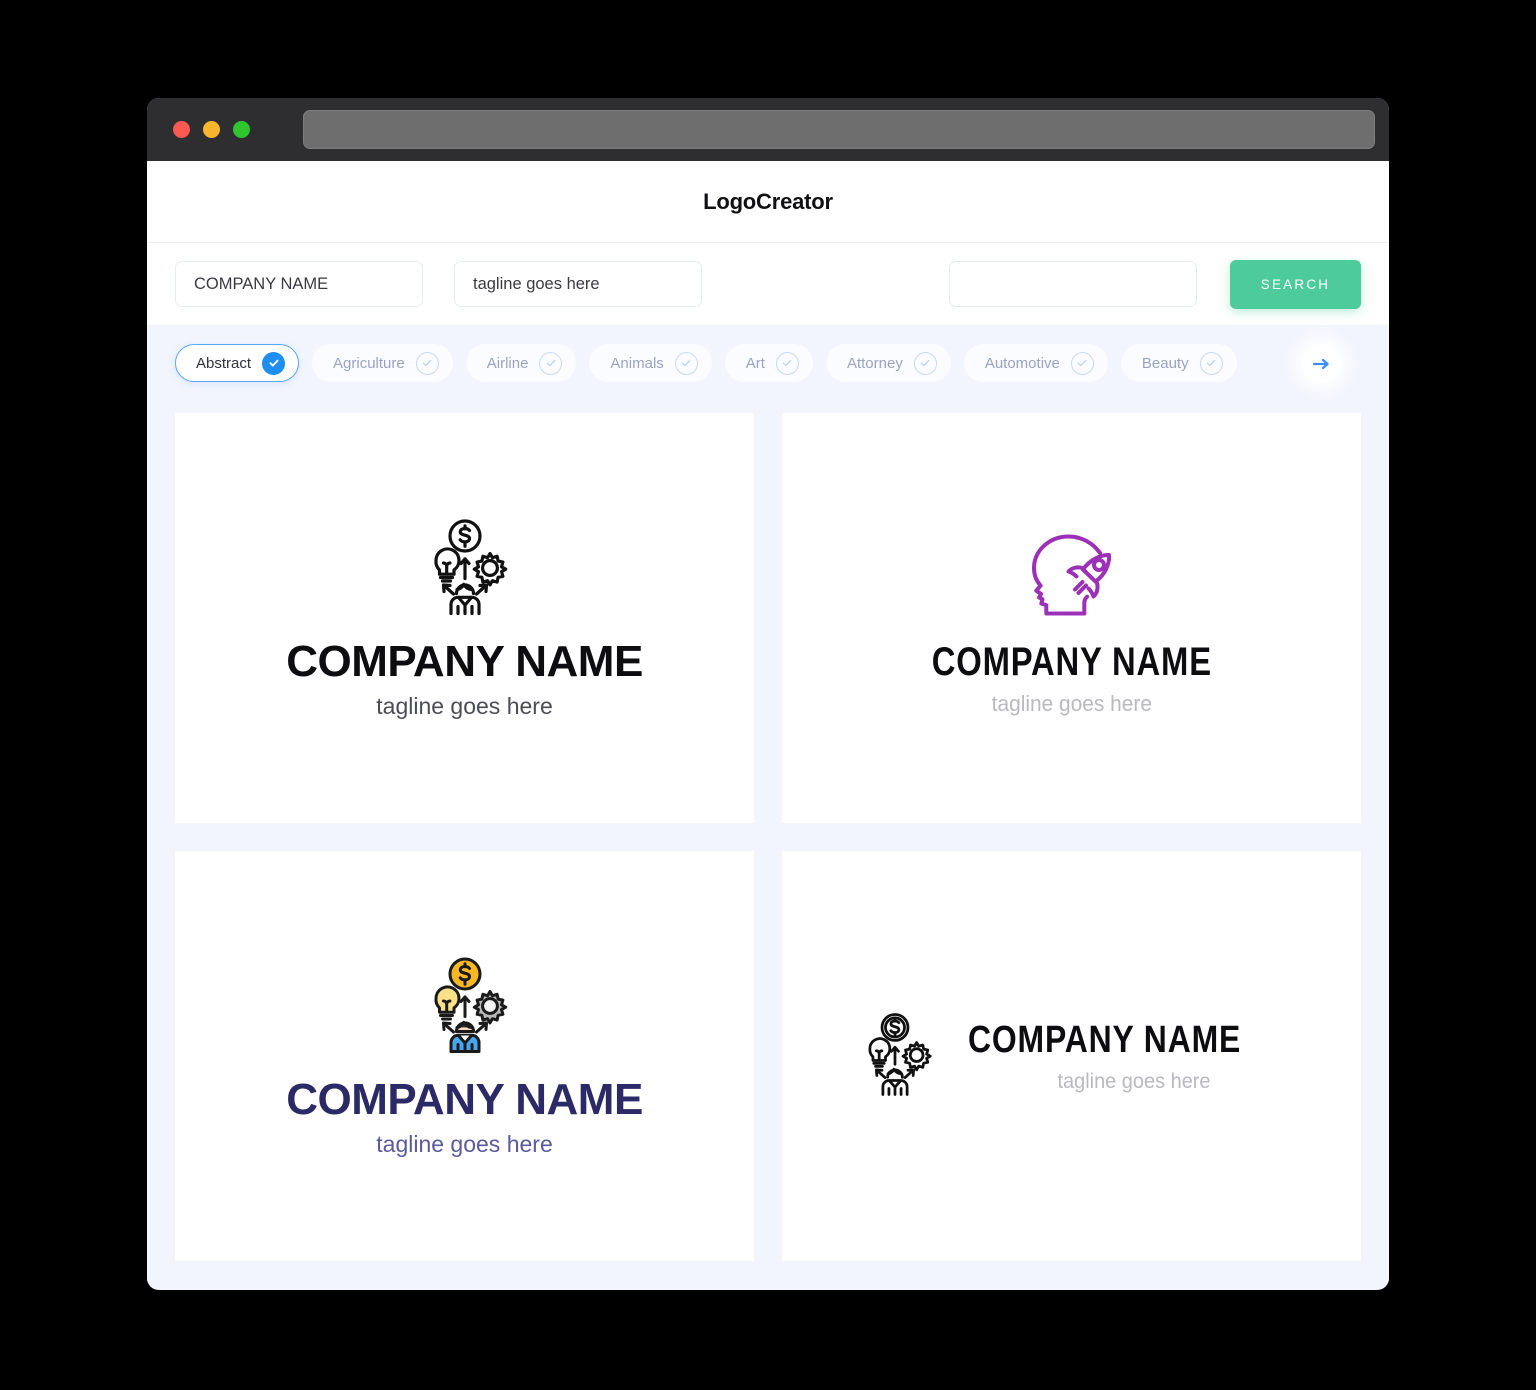 The height and width of the screenshot is (1390, 1536). Describe the element at coordinates (299, 284) in the screenshot. I see `company-name-input` at that location.